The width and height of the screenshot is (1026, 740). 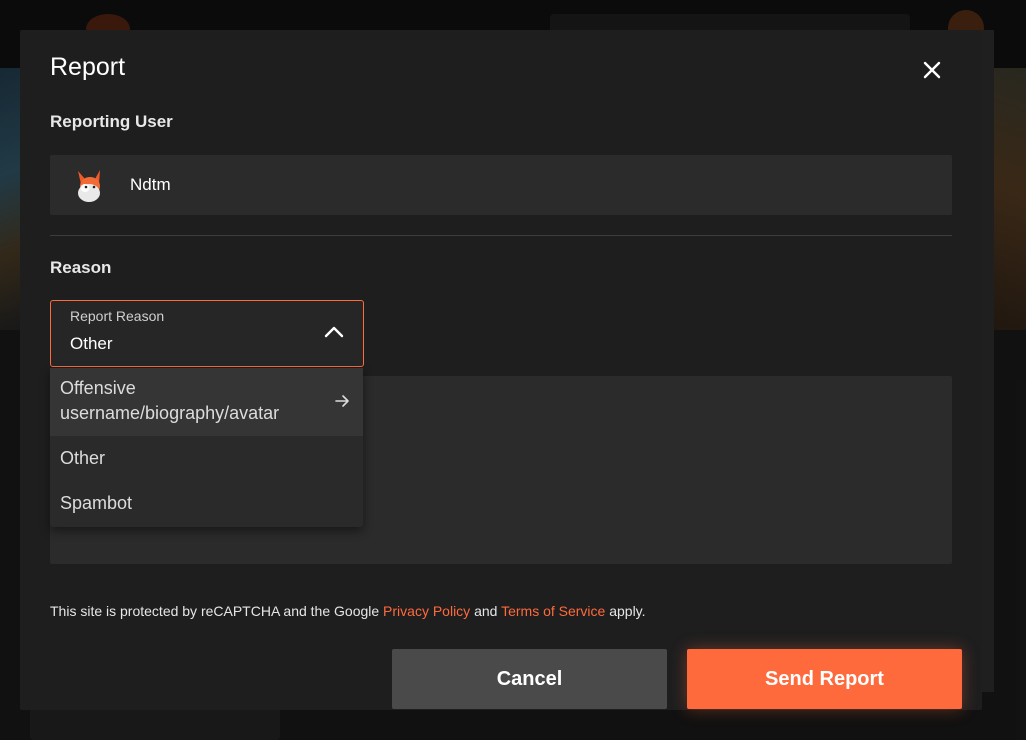 I want to click on close-button, so click(x=932, y=70).